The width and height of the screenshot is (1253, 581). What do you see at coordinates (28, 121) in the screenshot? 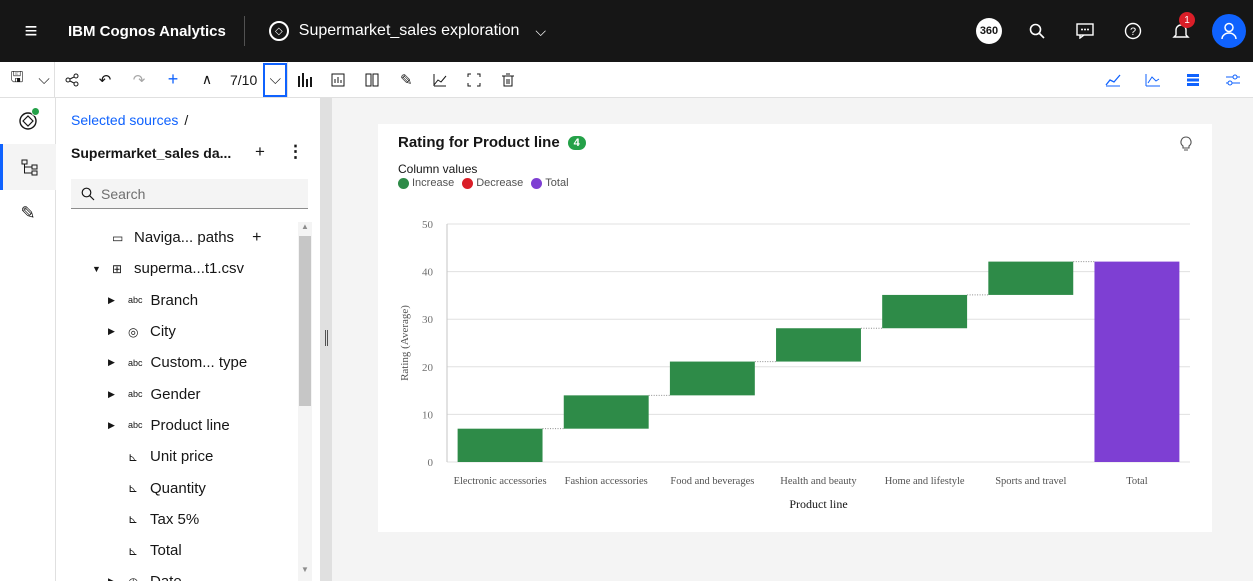
I see `data-sources-icon` at bounding box center [28, 121].